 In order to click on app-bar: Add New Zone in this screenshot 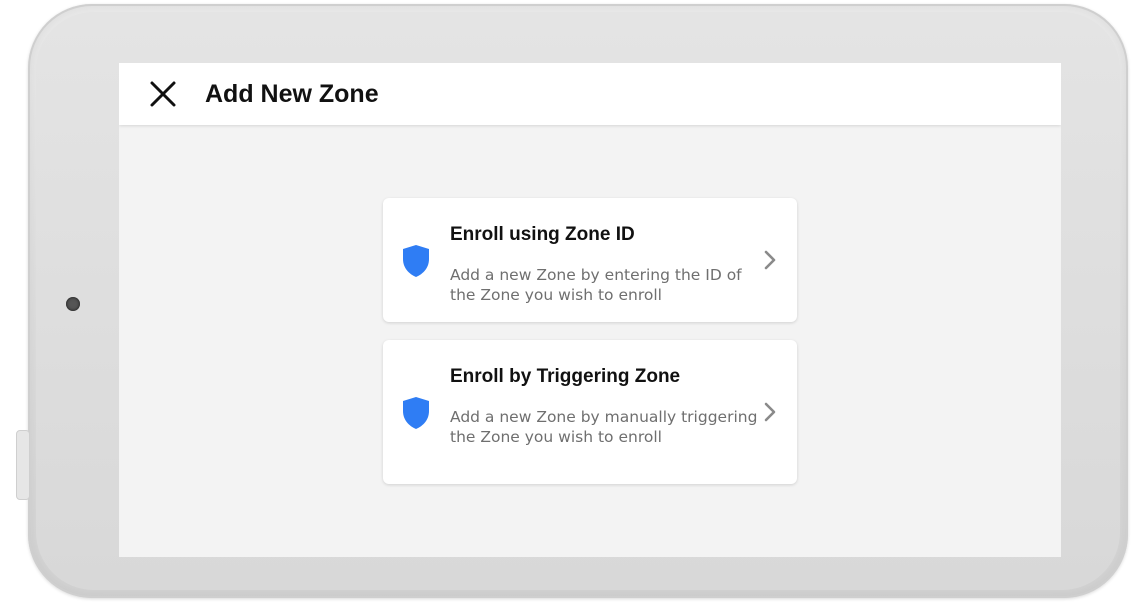, I will do `click(590, 94)`.